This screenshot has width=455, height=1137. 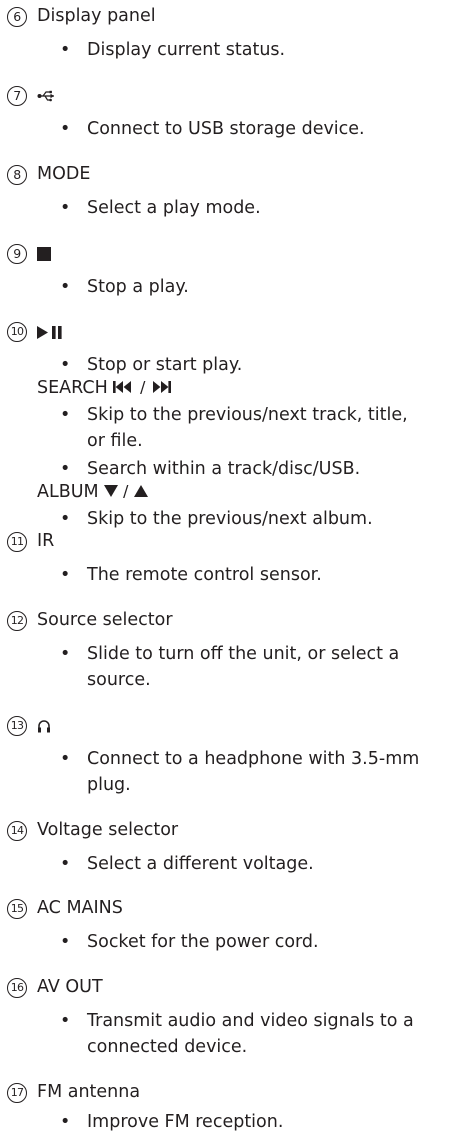 What do you see at coordinates (105, 620) in the screenshot?
I see `item-title: Source selector` at bounding box center [105, 620].